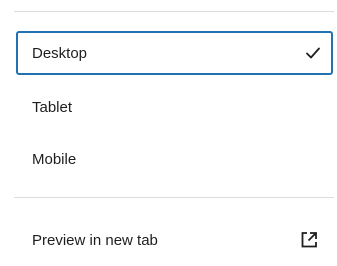 The width and height of the screenshot is (337, 266). Describe the element at coordinates (52, 107) in the screenshot. I see `menu-item-label: Tablet` at that location.